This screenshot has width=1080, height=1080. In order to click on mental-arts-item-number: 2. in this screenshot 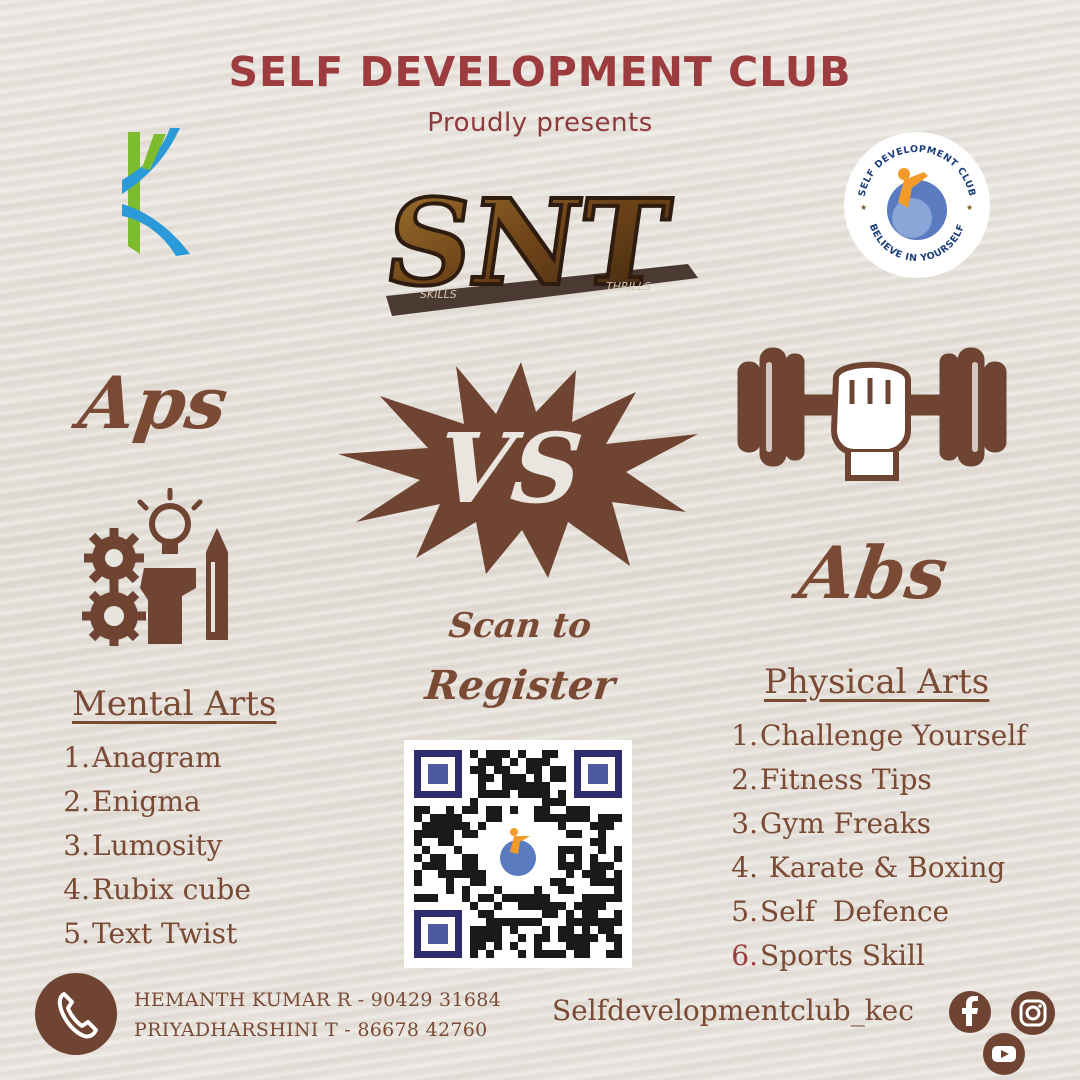, I will do `click(76, 801)`.